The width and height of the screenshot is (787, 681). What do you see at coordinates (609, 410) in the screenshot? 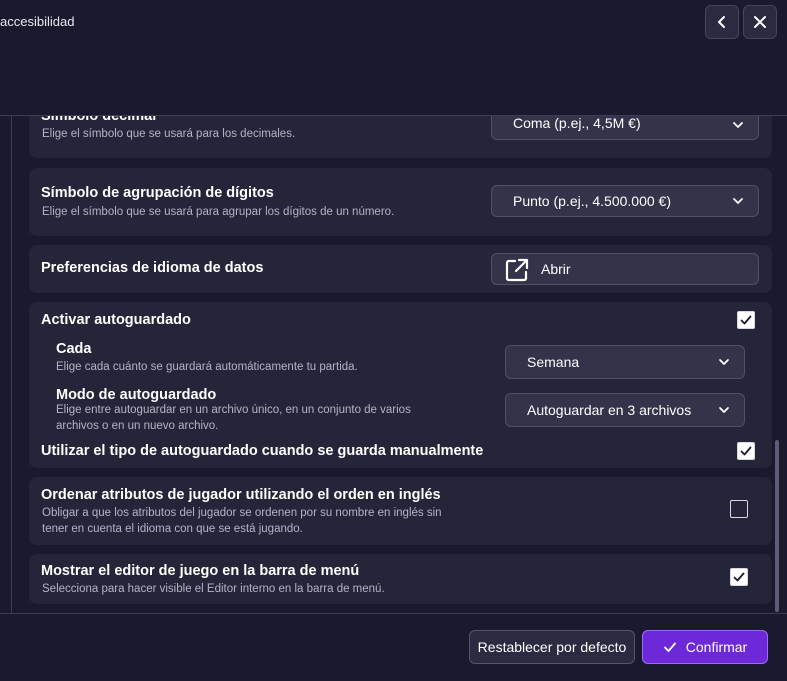
I see `autosave-mode-value: Autoguardar en 3 archivos` at bounding box center [609, 410].